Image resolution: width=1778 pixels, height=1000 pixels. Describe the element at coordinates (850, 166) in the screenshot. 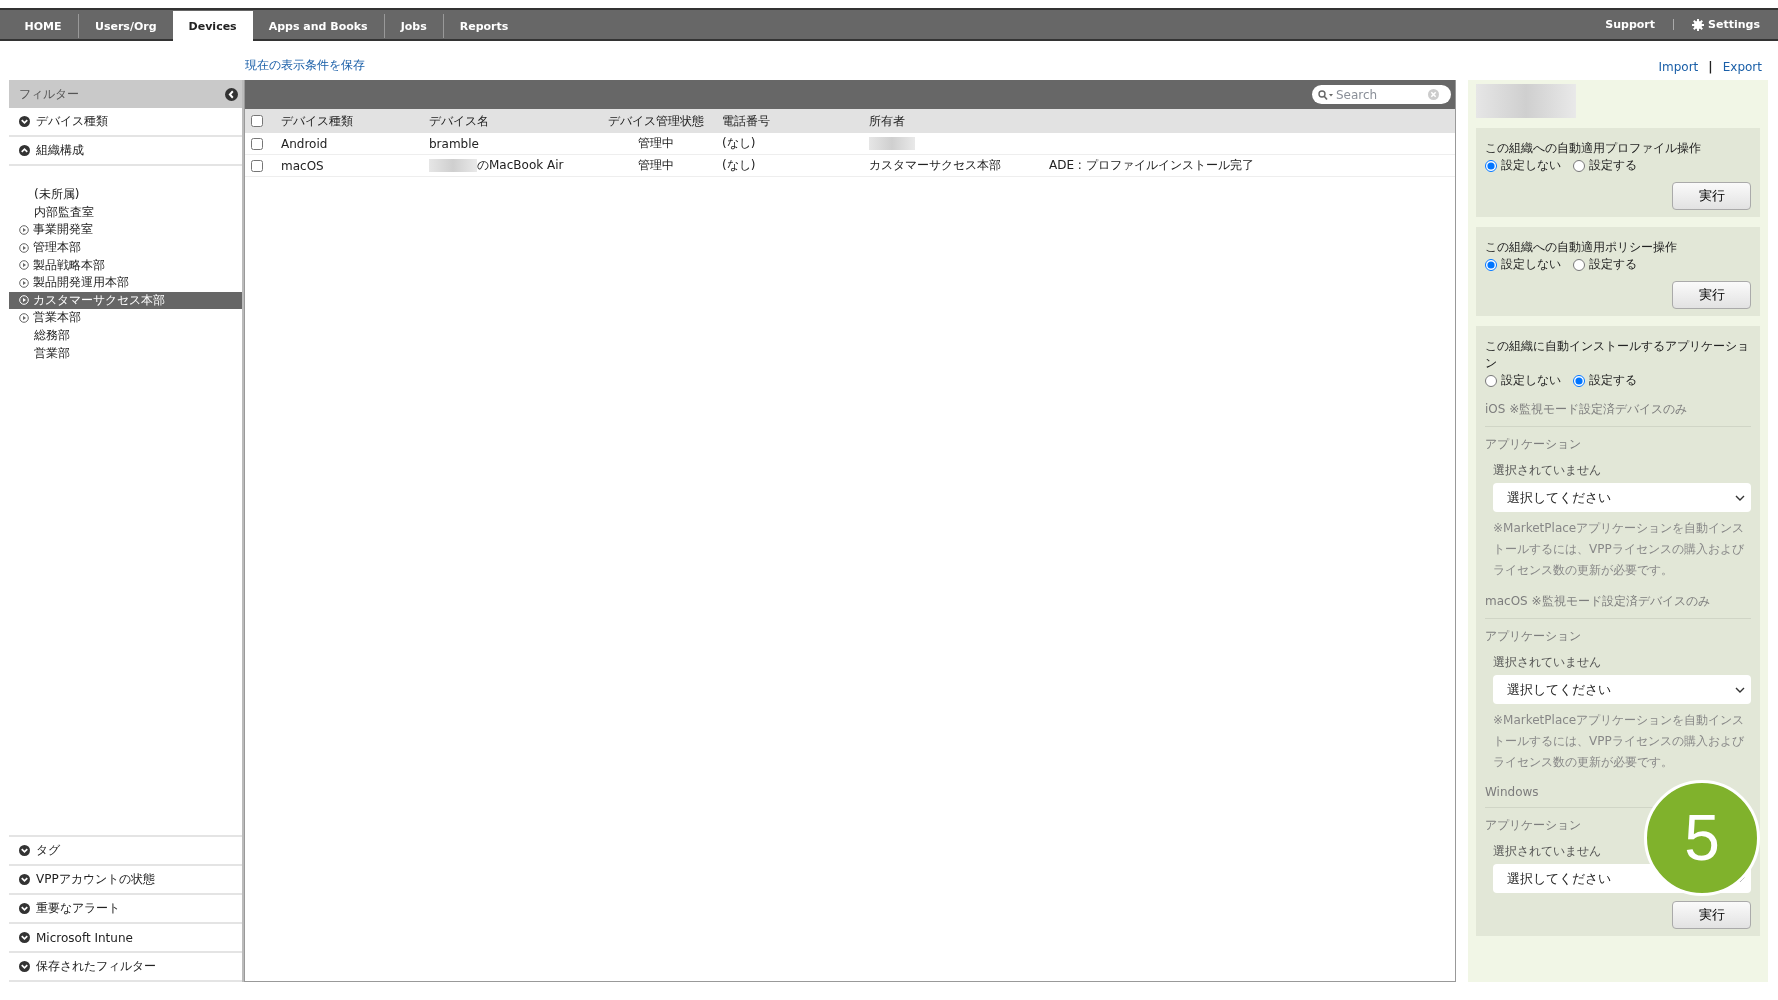

I see `table-row: macOS のMacBook Air 管理中 (なし) カスタマーサクセス本部 ADE : プロファイルインストール完了` at that location.